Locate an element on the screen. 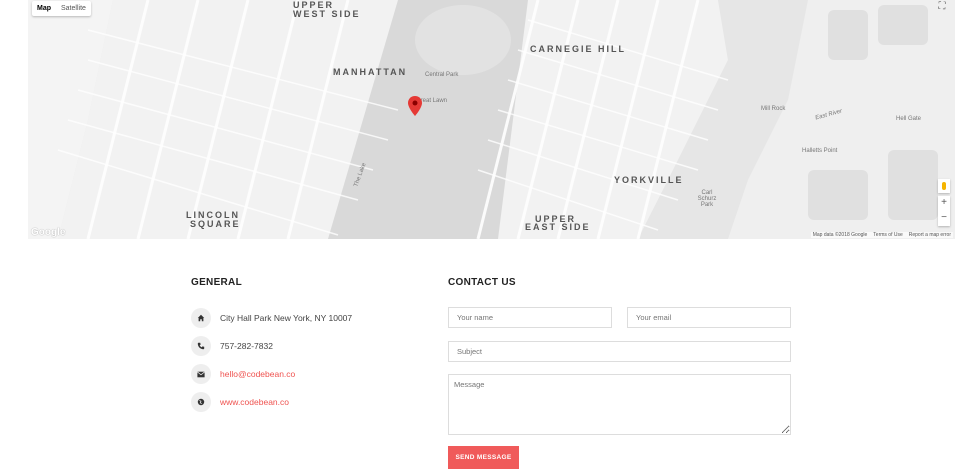 The width and height of the screenshot is (980, 471). map-label-hell-gate: Hell Gate is located at coordinates (909, 119).